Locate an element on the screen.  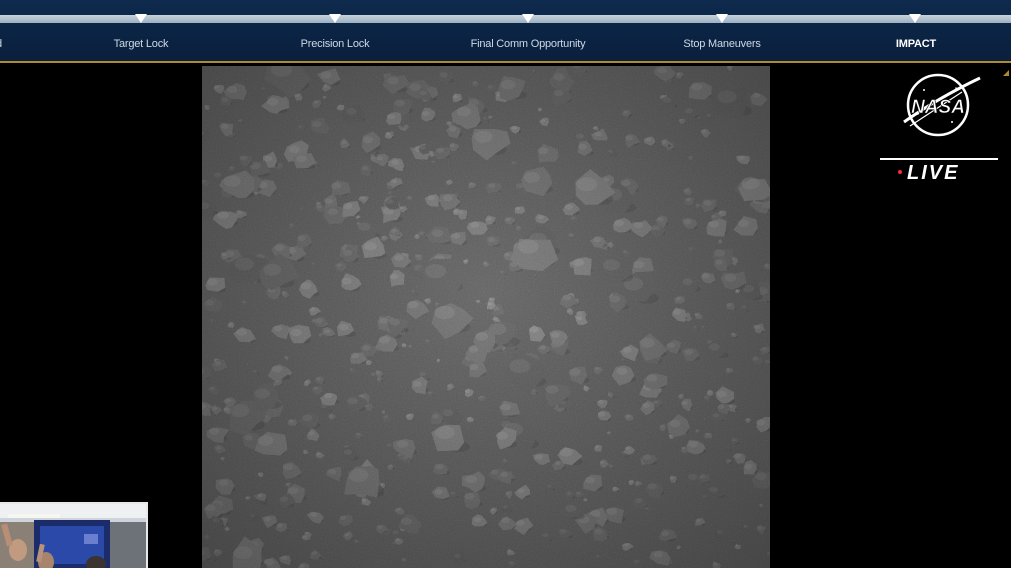
timeline-track is located at coordinates (505, 19).